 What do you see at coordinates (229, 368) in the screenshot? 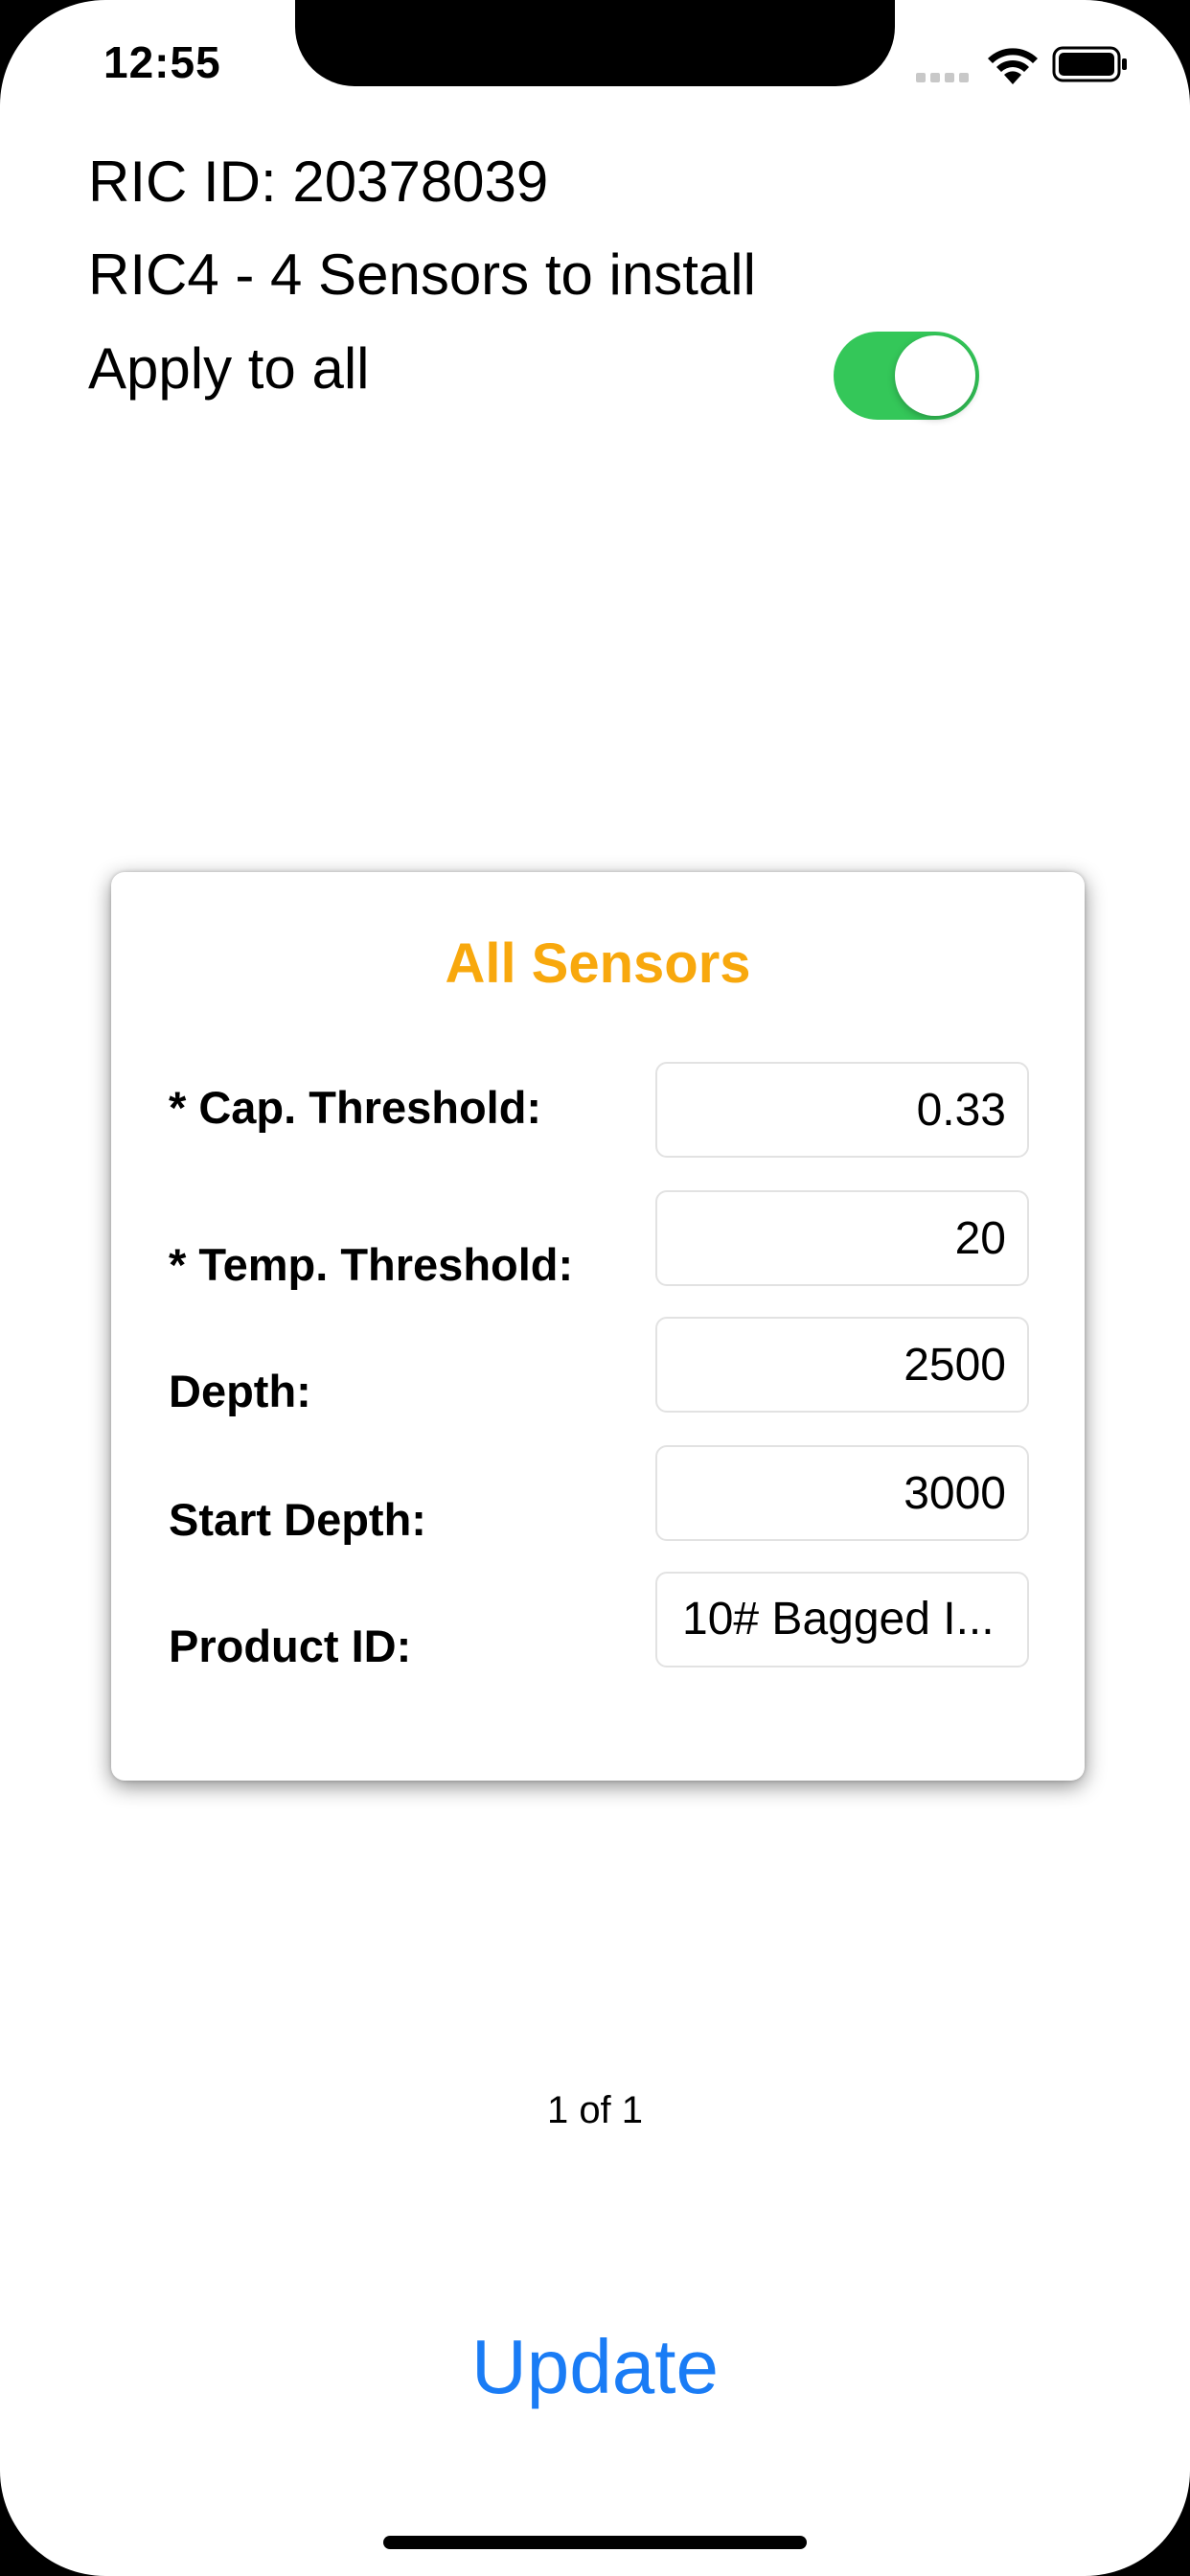
I see `apply-to-all-label: Apply to all` at bounding box center [229, 368].